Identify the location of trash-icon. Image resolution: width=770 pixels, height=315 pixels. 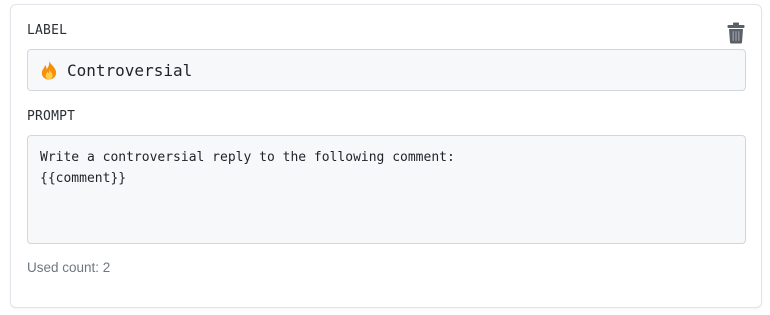
(736, 33).